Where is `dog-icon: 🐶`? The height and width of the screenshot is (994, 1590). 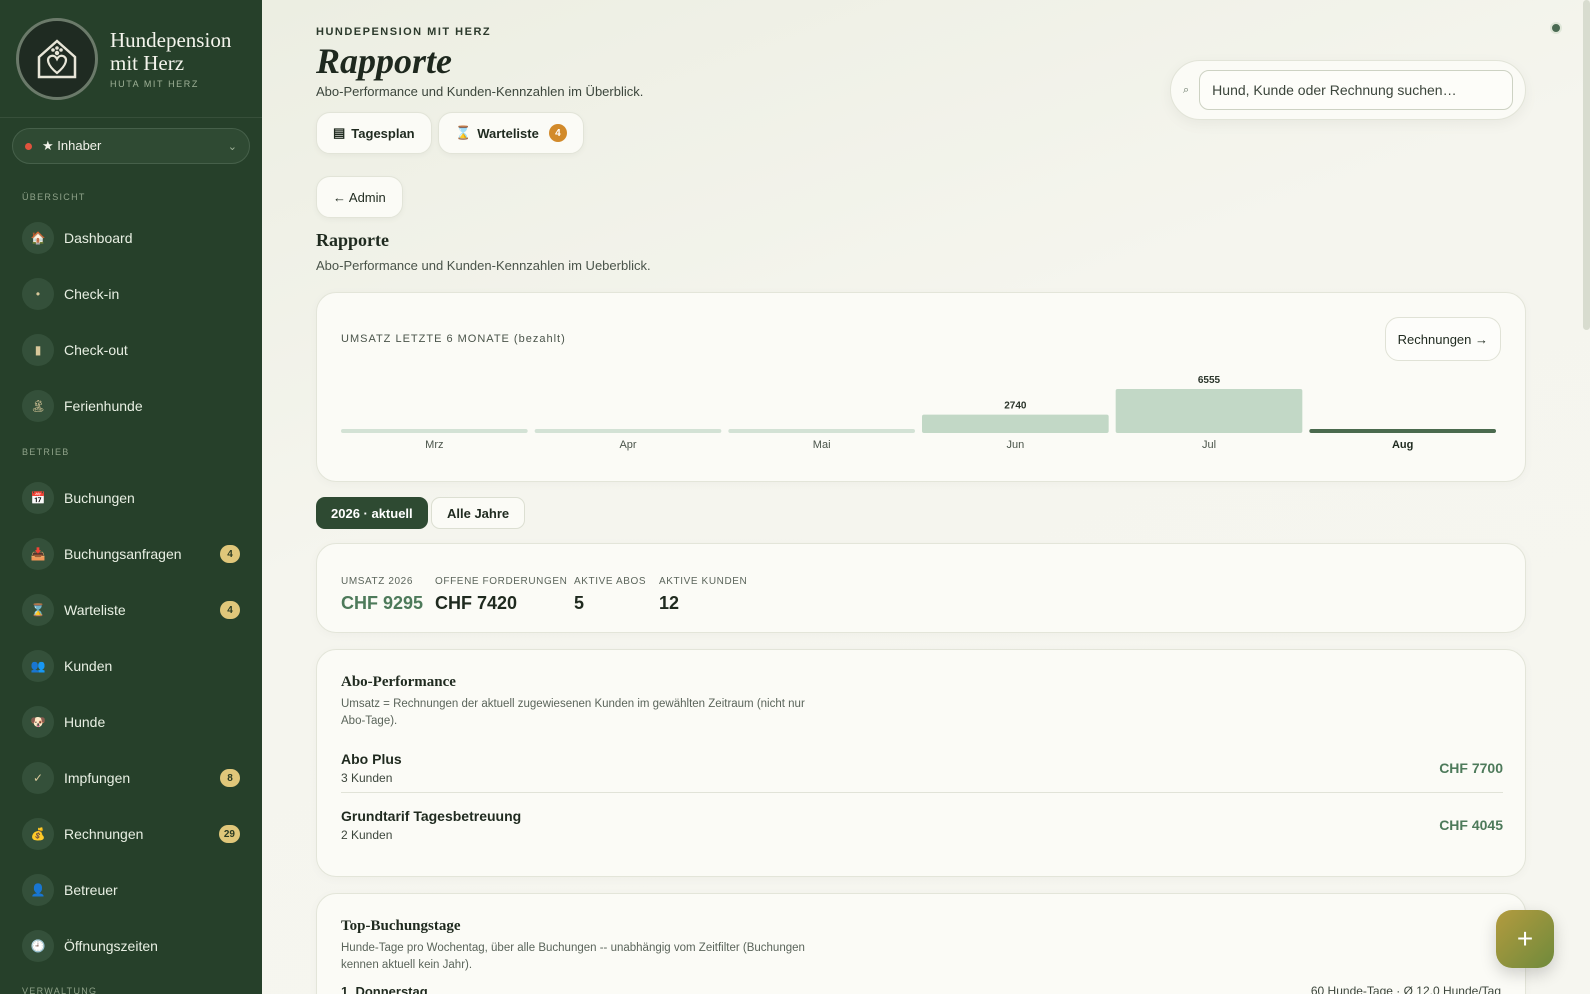 dog-icon: 🐶 is located at coordinates (38, 722).